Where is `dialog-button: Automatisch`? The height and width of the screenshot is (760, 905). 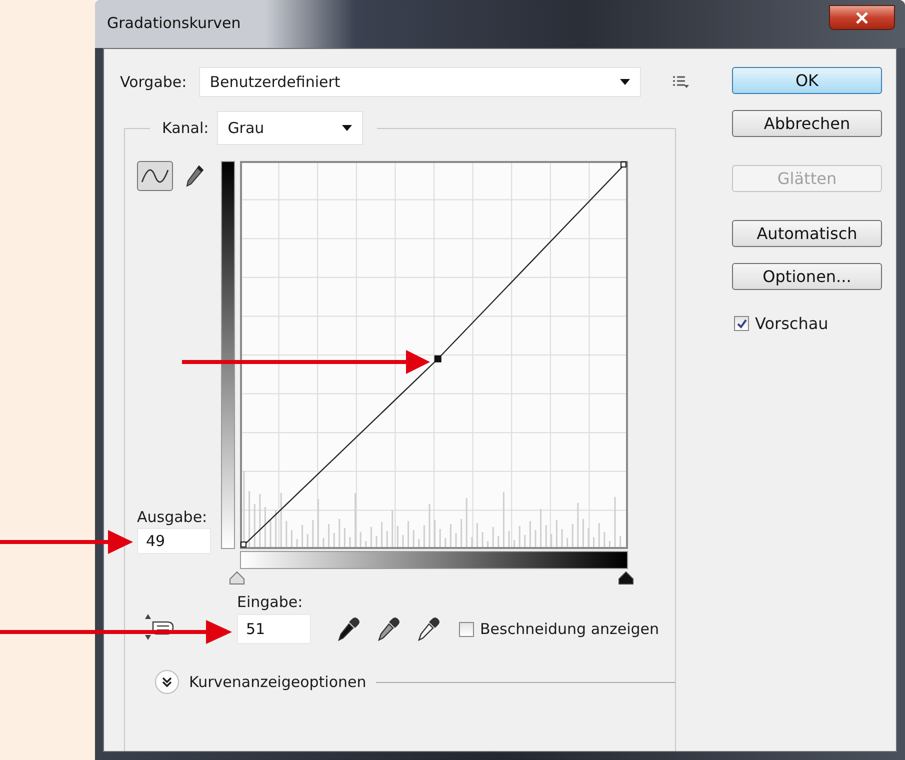 dialog-button: Automatisch is located at coordinates (807, 233).